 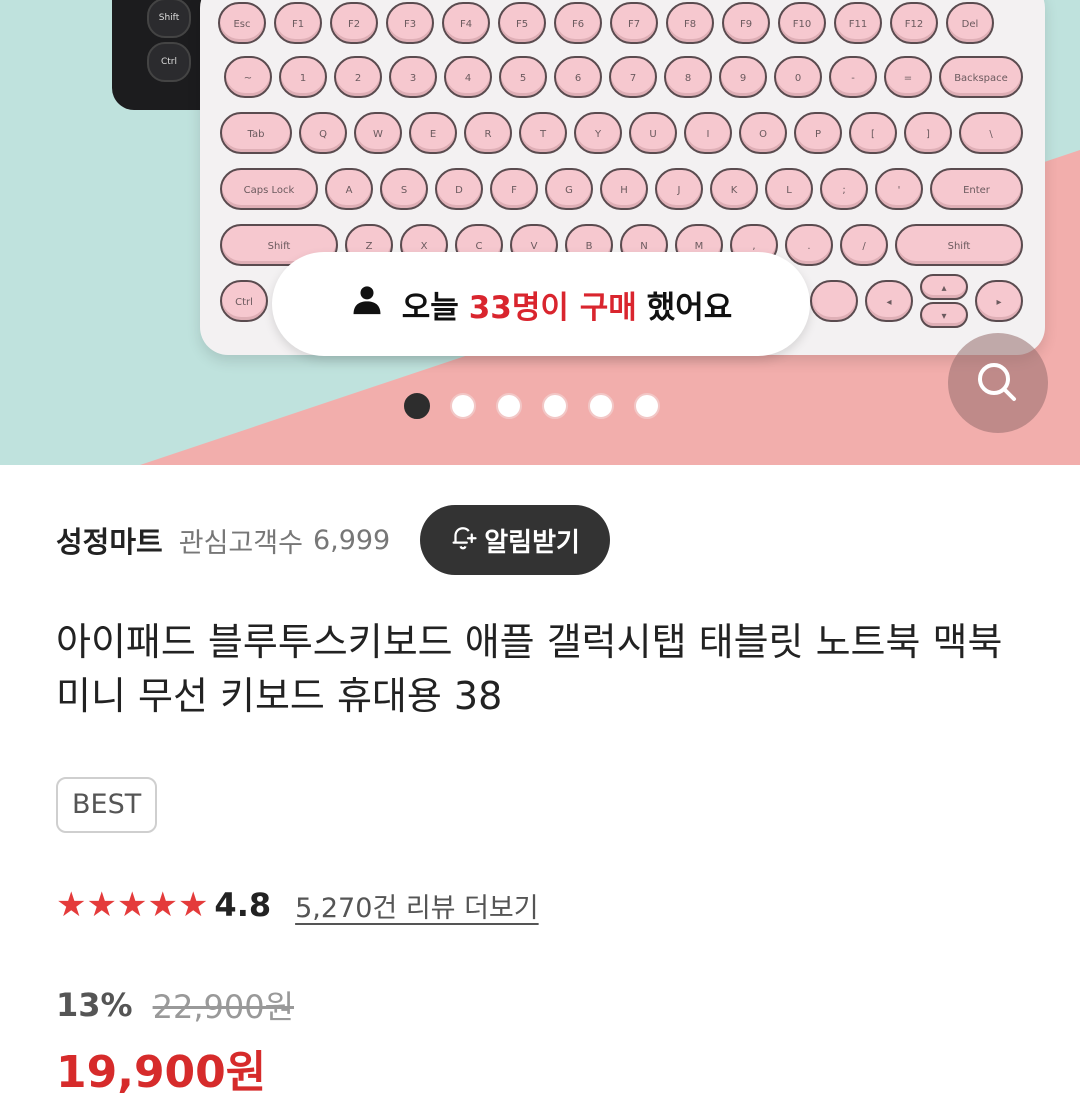 What do you see at coordinates (413, 77) in the screenshot?
I see `keyboard-key: 3` at bounding box center [413, 77].